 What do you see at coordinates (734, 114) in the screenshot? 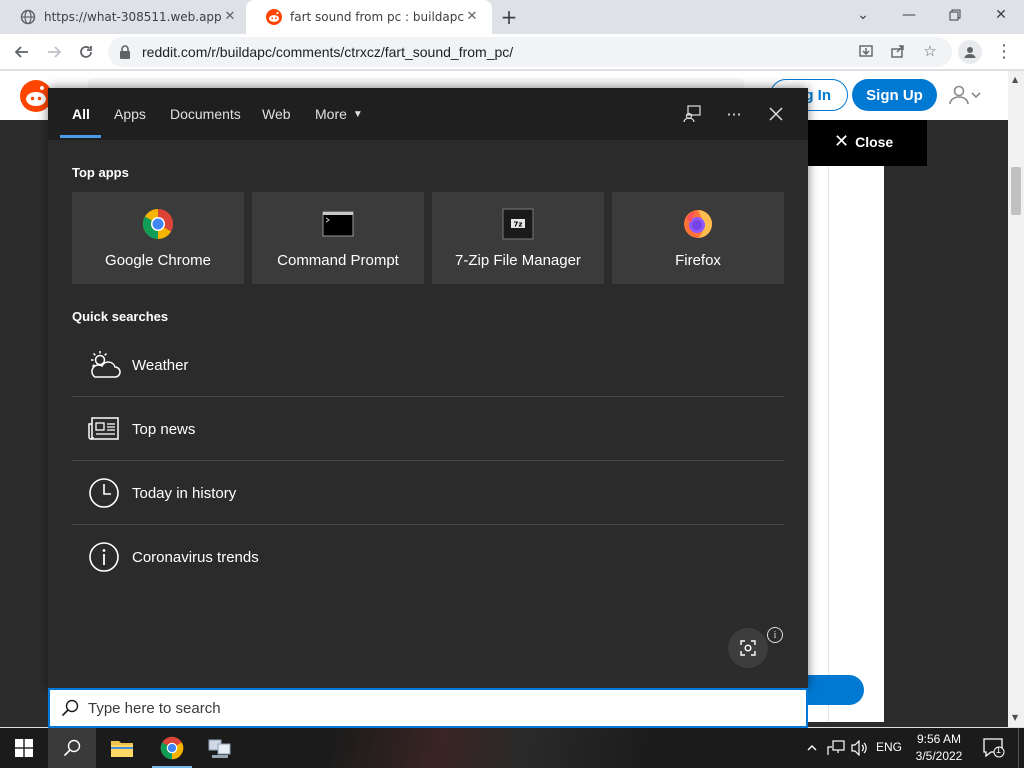
I see `more-options-icon: ···` at bounding box center [734, 114].